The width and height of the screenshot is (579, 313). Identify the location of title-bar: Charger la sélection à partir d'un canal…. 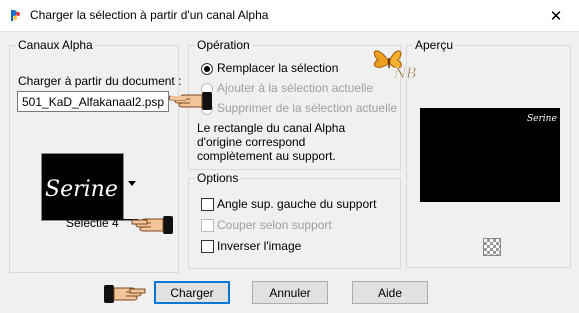
(289, 15).